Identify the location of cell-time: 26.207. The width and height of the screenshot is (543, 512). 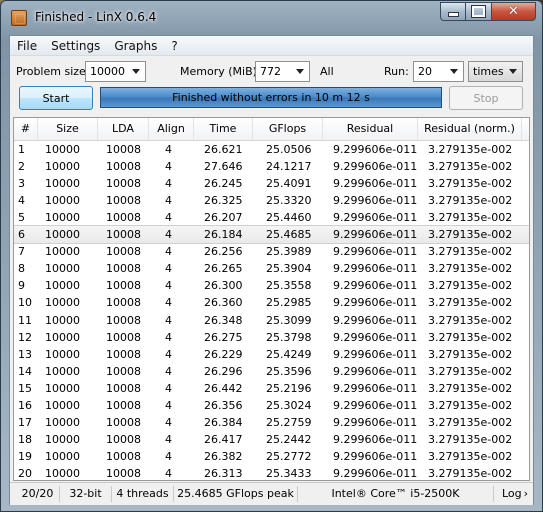
(223, 218).